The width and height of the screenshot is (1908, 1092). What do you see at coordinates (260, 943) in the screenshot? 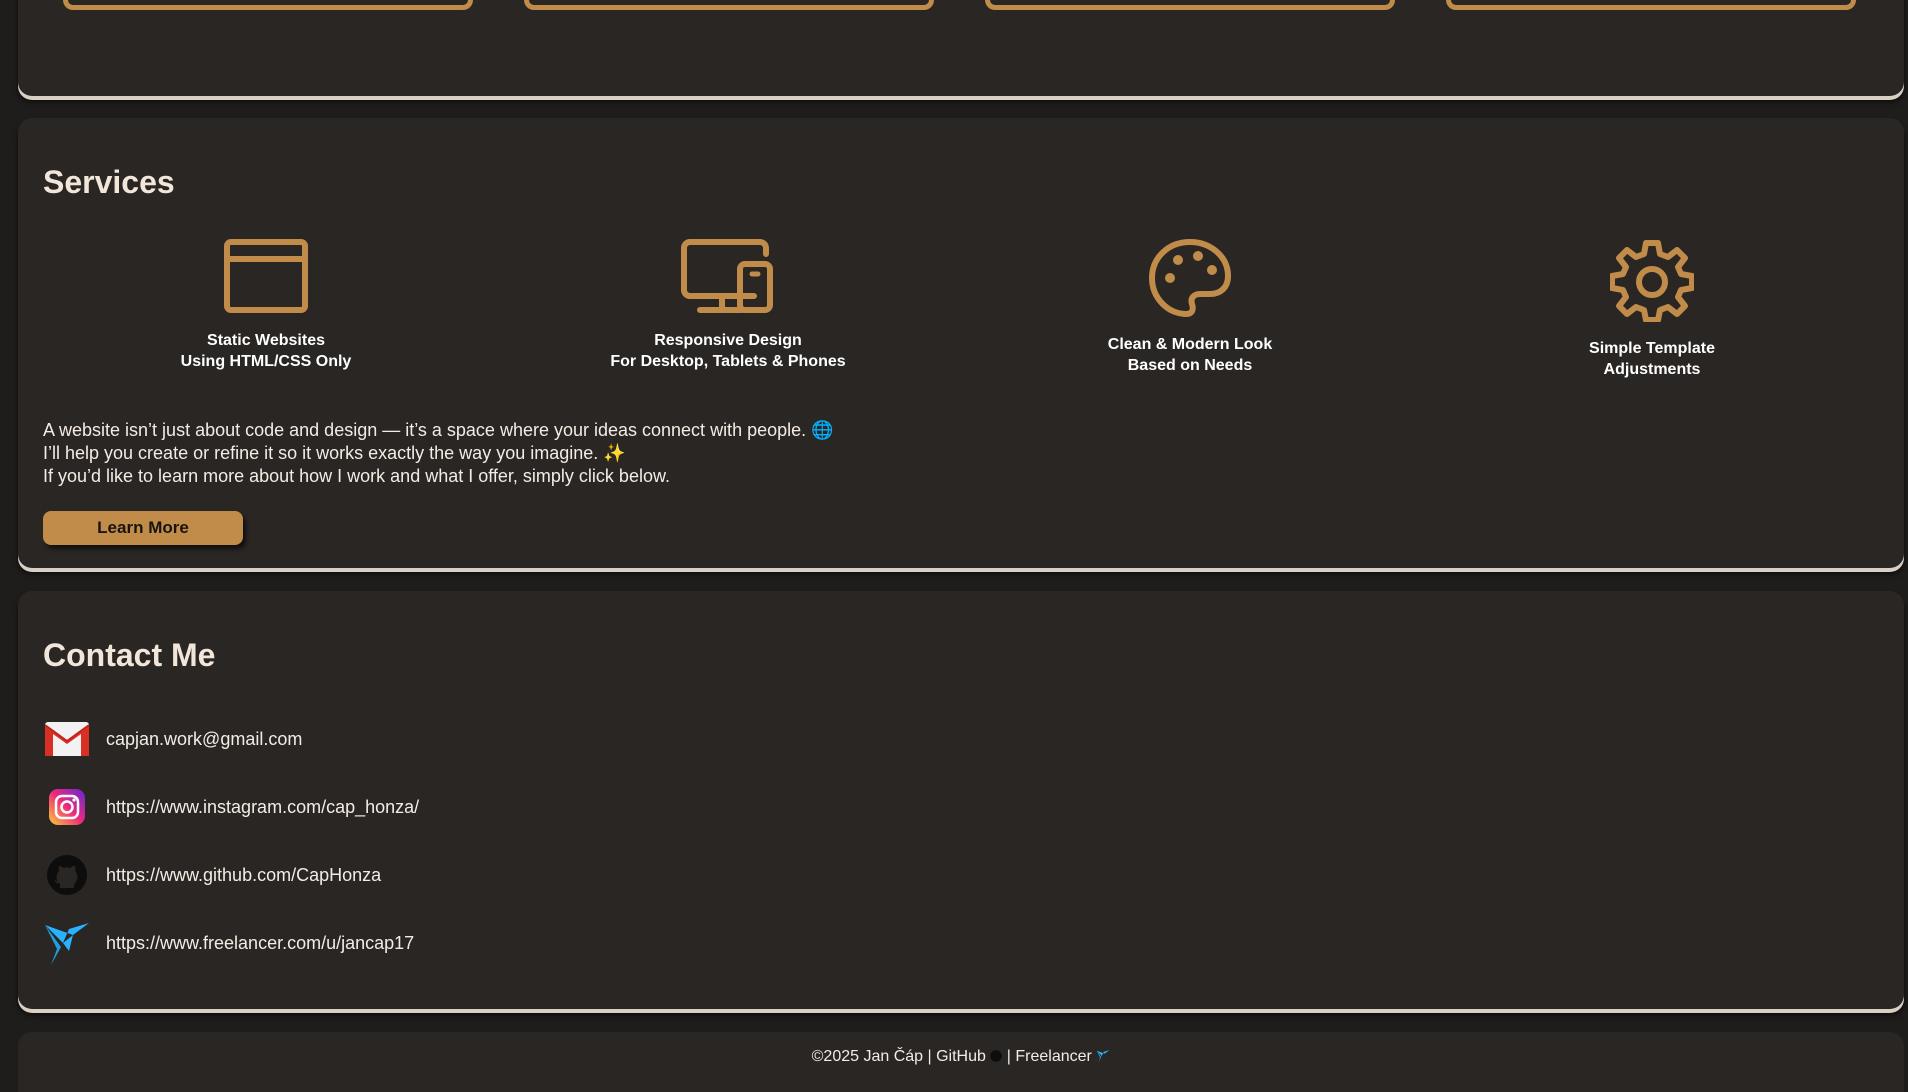
I see `freelancer-link: https://www.freelancer.com/u/jancap17` at bounding box center [260, 943].